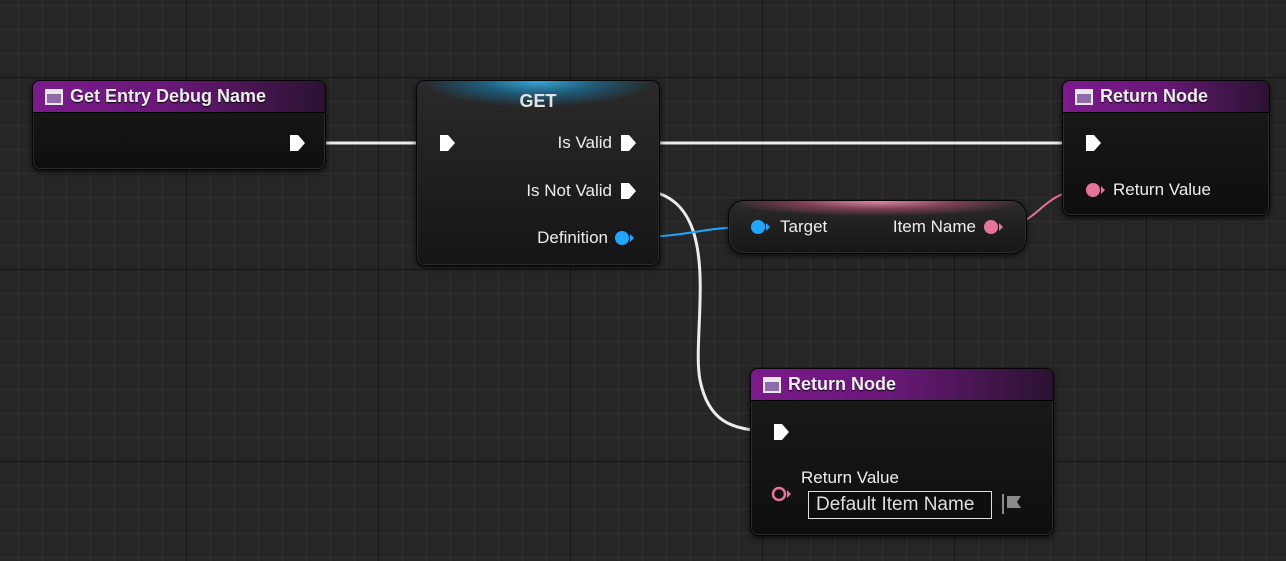  Describe the element at coordinates (179, 125) in the screenshot. I see `entry-node: Get Entry Debug Name` at that location.